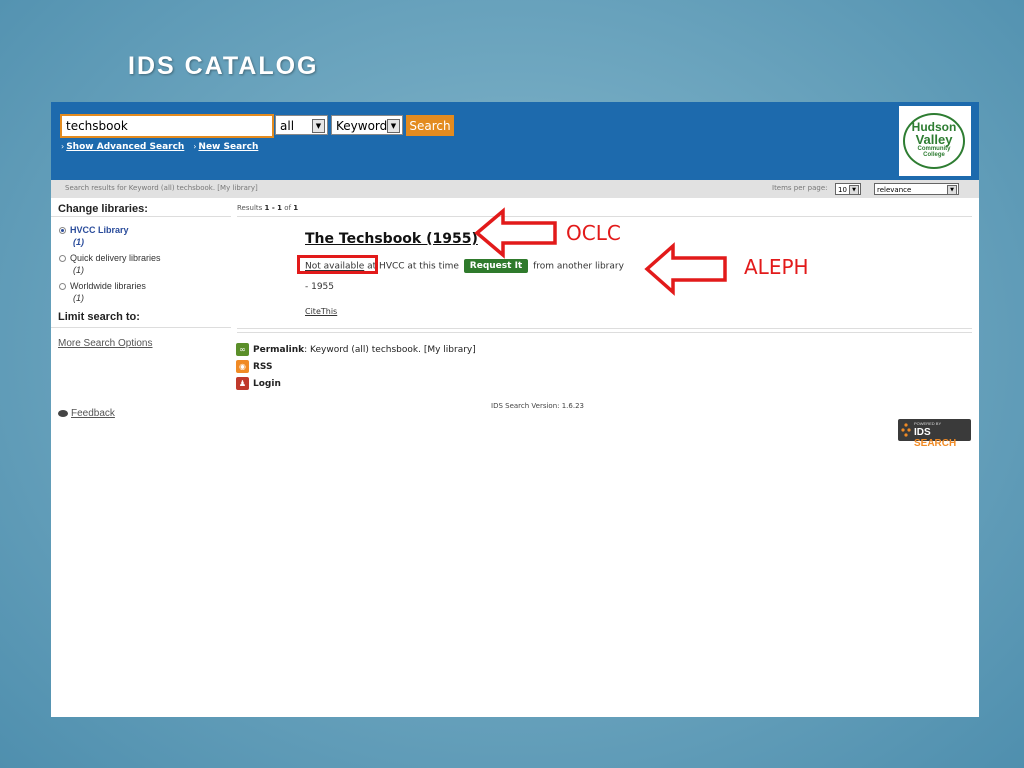 The height and width of the screenshot is (768, 1024). Describe the element at coordinates (242, 383) in the screenshot. I see `login-icon: ♟` at that location.